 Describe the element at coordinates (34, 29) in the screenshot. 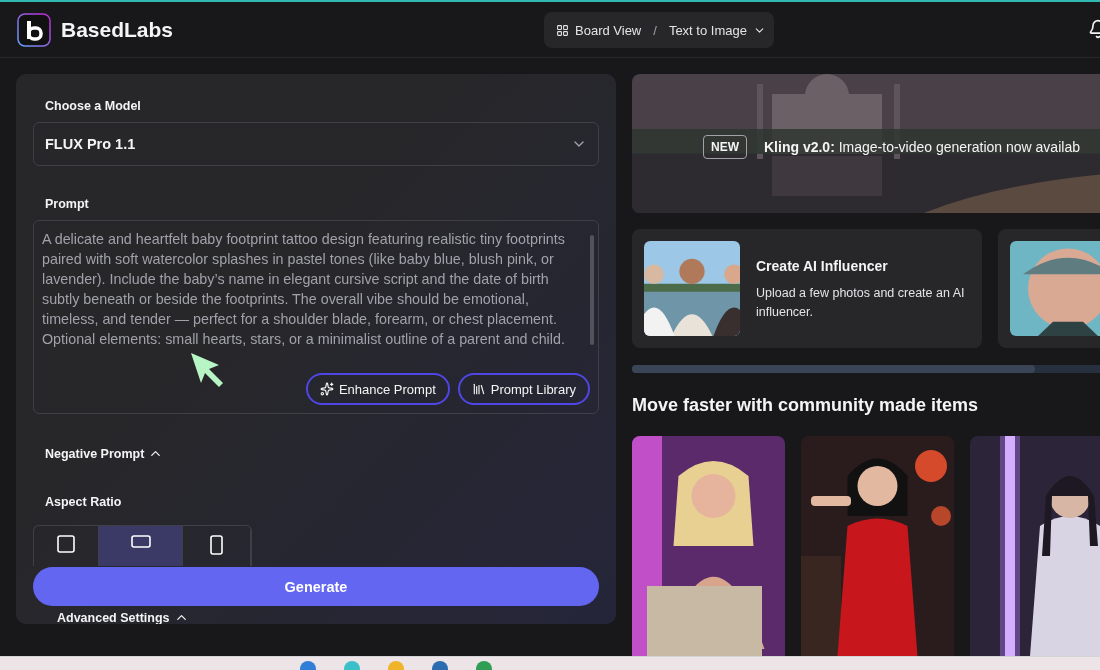

I see `logo-icon` at that location.